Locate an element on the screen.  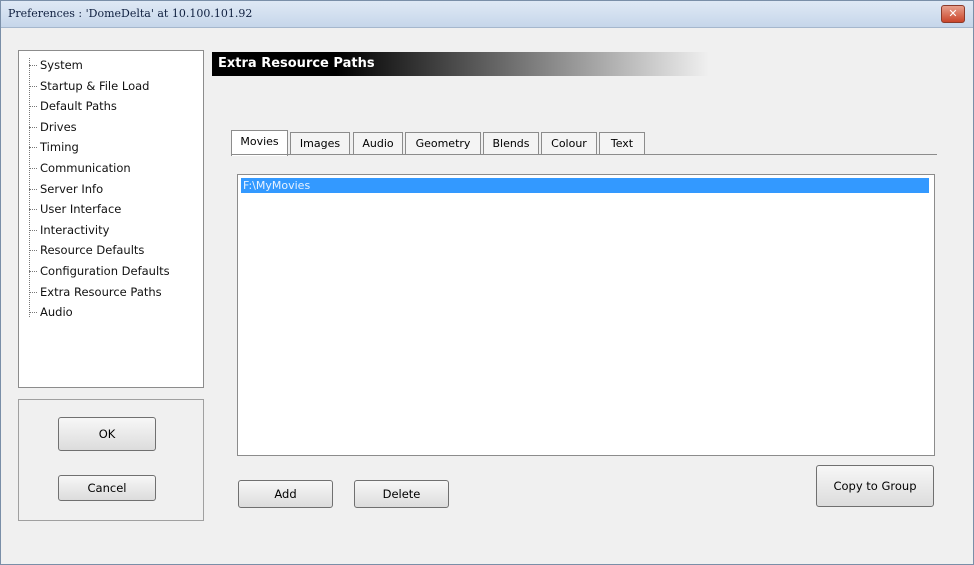
nav-item-label: Timing is located at coordinates (59, 147).